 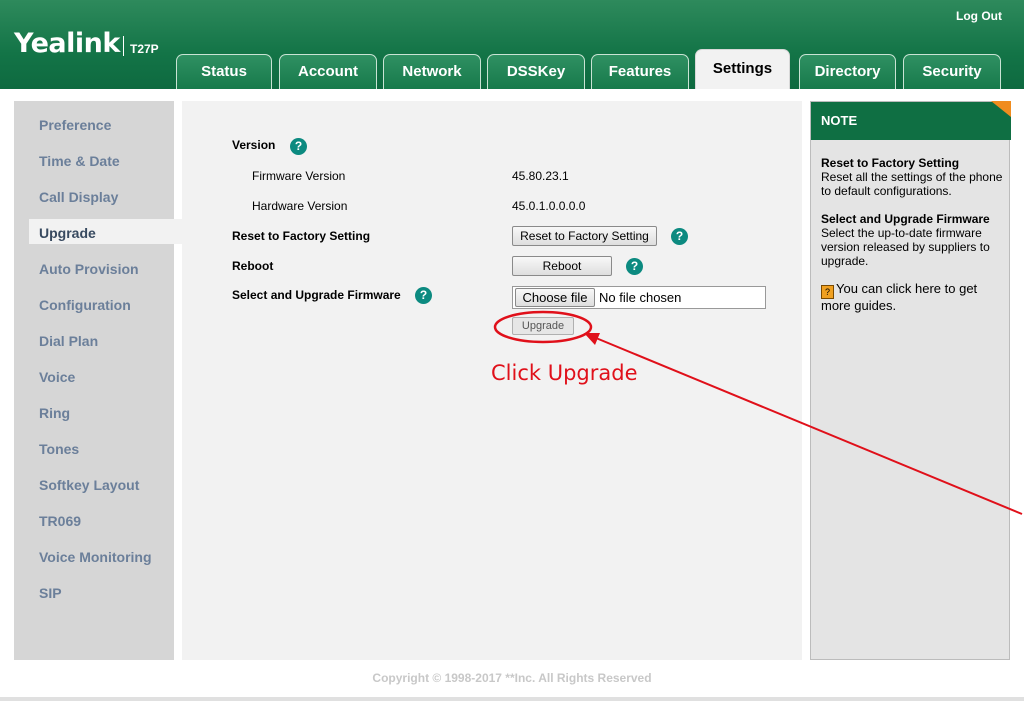 I want to click on tab-account: Account, so click(x=328, y=71).